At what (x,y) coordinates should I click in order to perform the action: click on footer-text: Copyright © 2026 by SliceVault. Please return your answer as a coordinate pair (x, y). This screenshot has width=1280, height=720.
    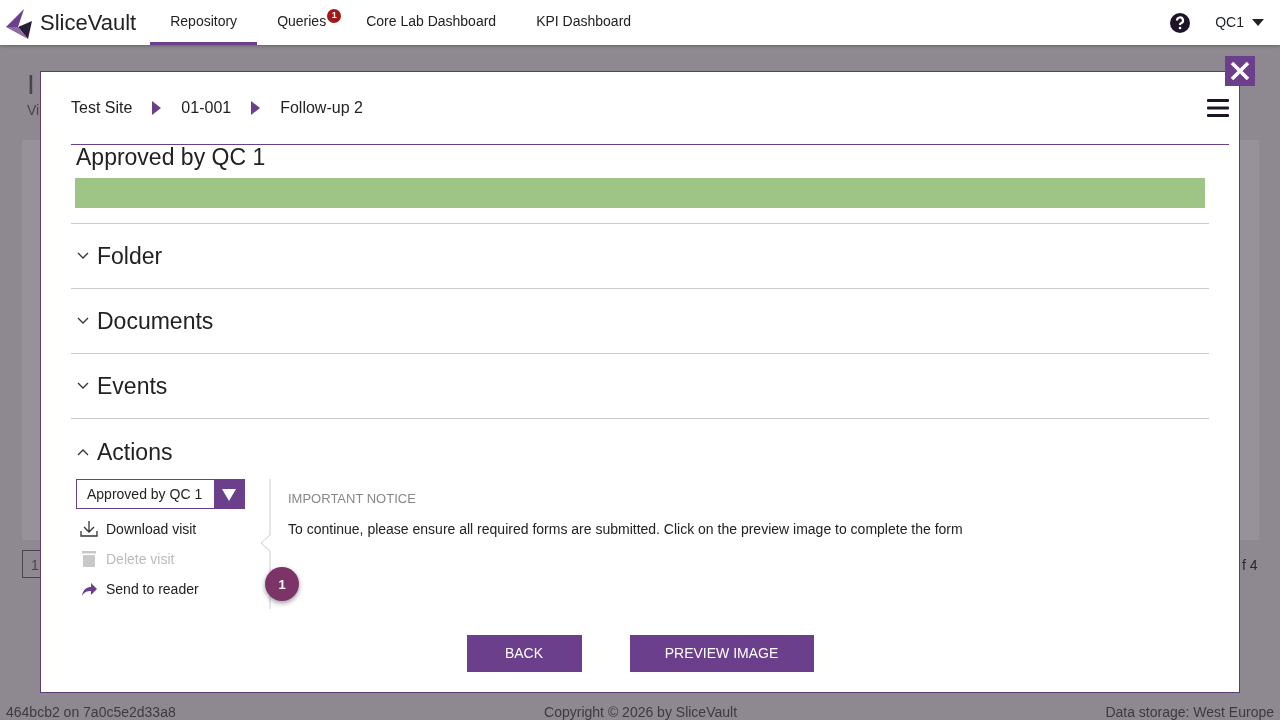
    Looking at the image, I should click on (640, 711).